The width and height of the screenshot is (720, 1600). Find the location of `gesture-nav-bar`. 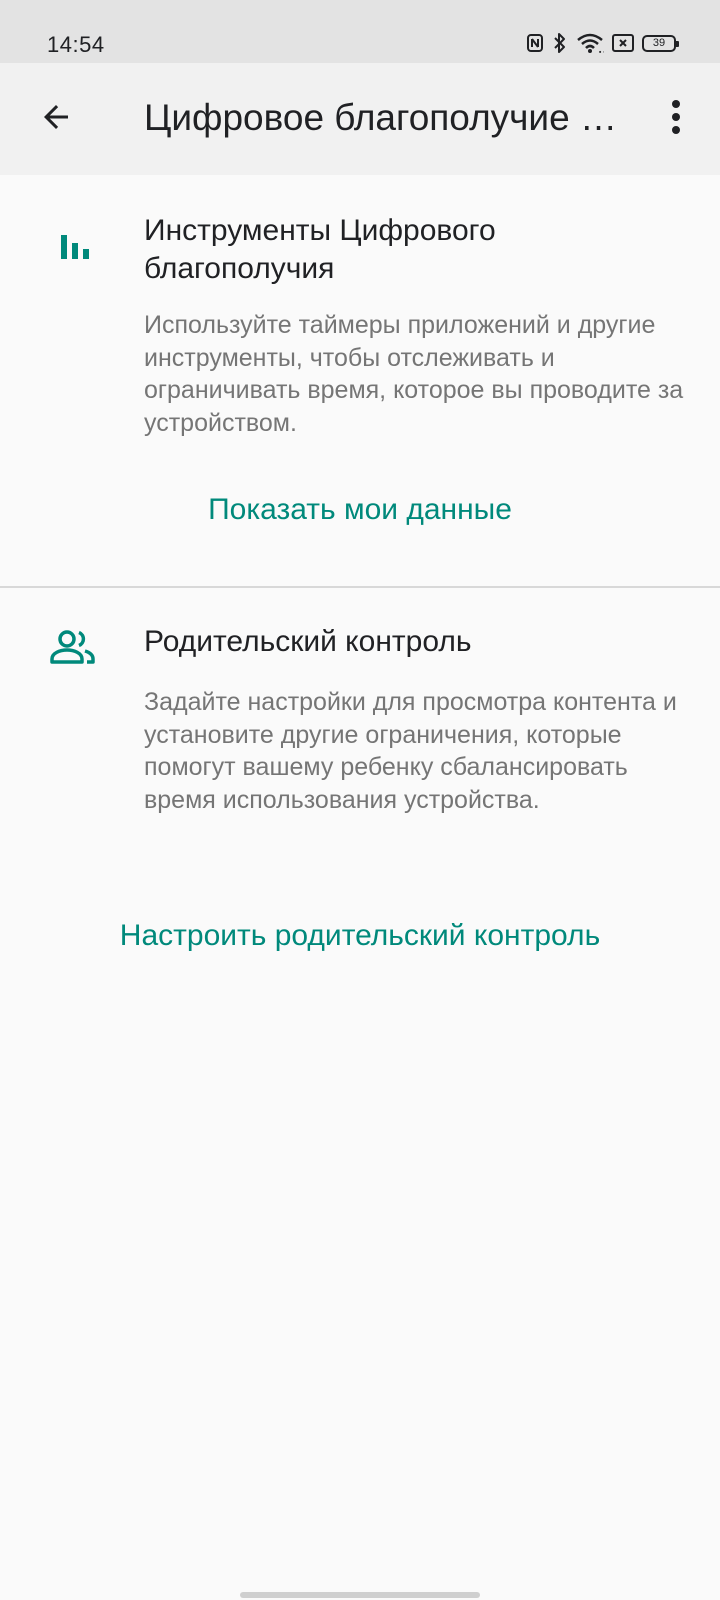

gesture-nav-bar is located at coordinates (360, 1595).